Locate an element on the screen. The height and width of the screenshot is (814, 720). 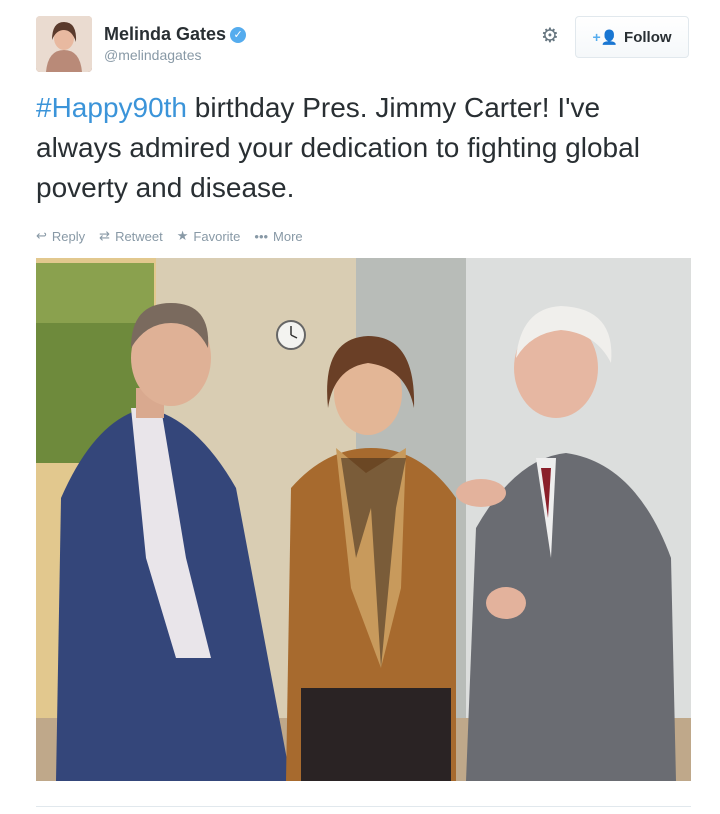
reply-button: ↩ Reply is located at coordinates (60, 236).